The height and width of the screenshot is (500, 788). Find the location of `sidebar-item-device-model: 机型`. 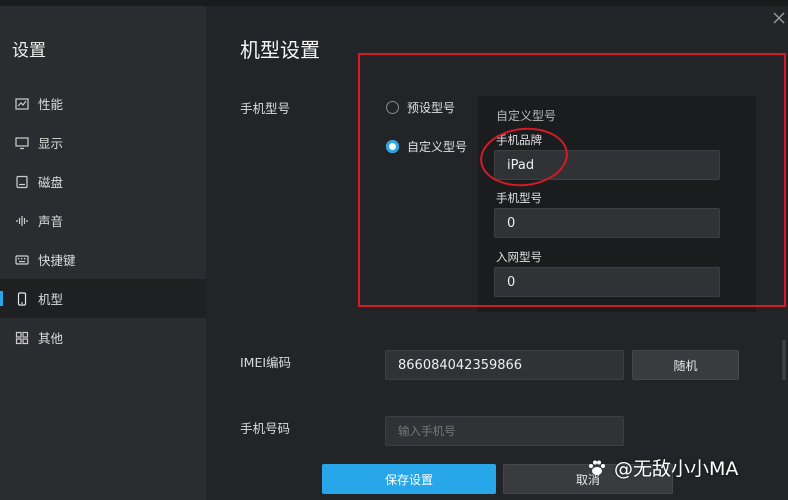

sidebar-item-device-model: 机型 is located at coordinates (103, 298).